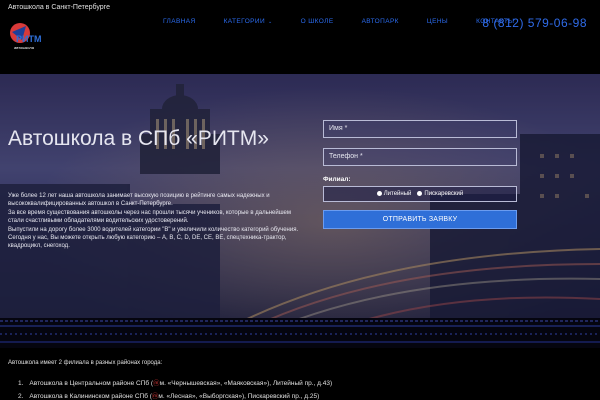  What do you see at coordinates (248, 21) in the screenshot?
I see `nav-item-categories: КАТЕГОРИИ ⌄` at bounding box center [248, 21].